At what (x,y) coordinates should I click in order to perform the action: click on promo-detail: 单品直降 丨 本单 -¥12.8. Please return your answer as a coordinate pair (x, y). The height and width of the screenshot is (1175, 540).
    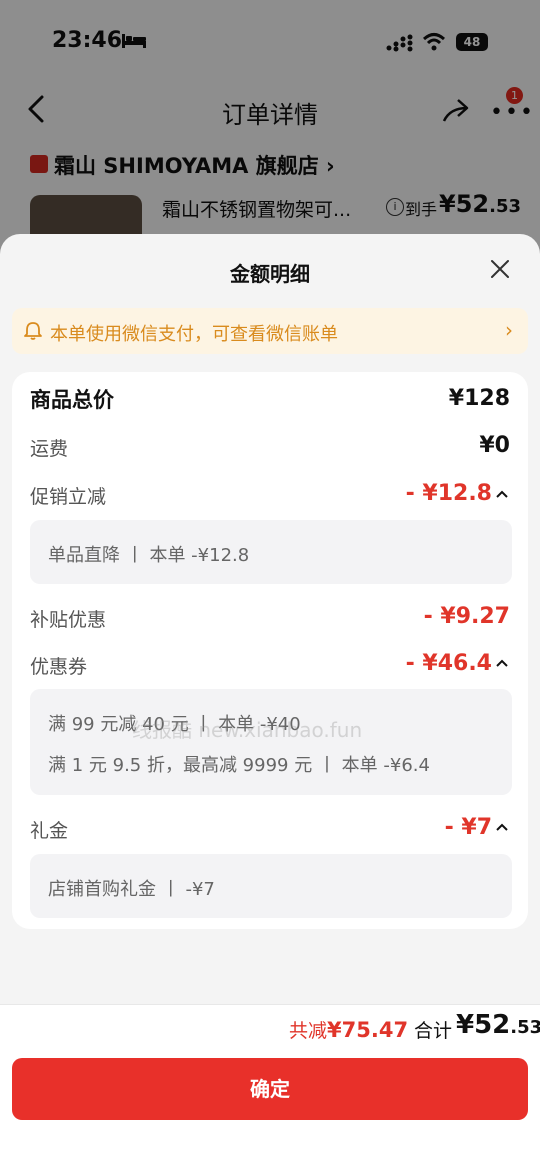
    Looking at the image, I should click on (149, 555).